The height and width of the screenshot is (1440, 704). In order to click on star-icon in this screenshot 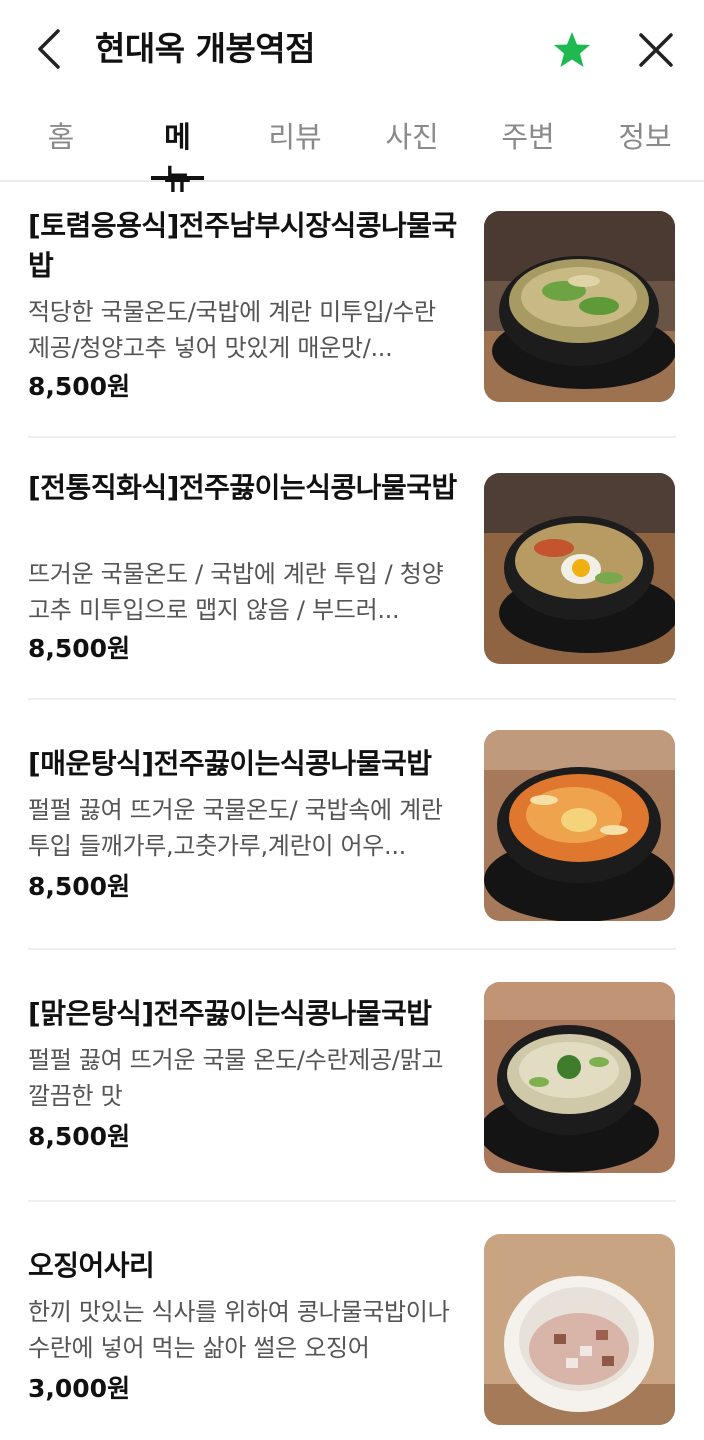, I will do `click(572, 49)`.